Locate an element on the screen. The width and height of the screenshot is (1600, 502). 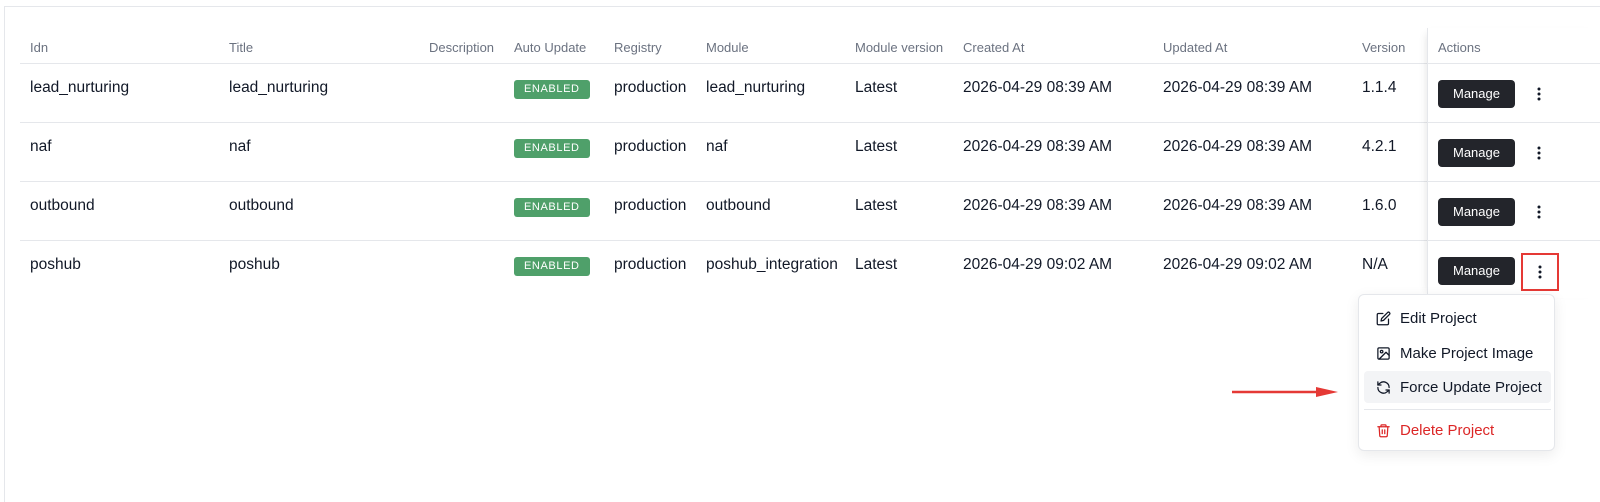
menu-item-label: Edit Project is located at coordinates (1438, 318).